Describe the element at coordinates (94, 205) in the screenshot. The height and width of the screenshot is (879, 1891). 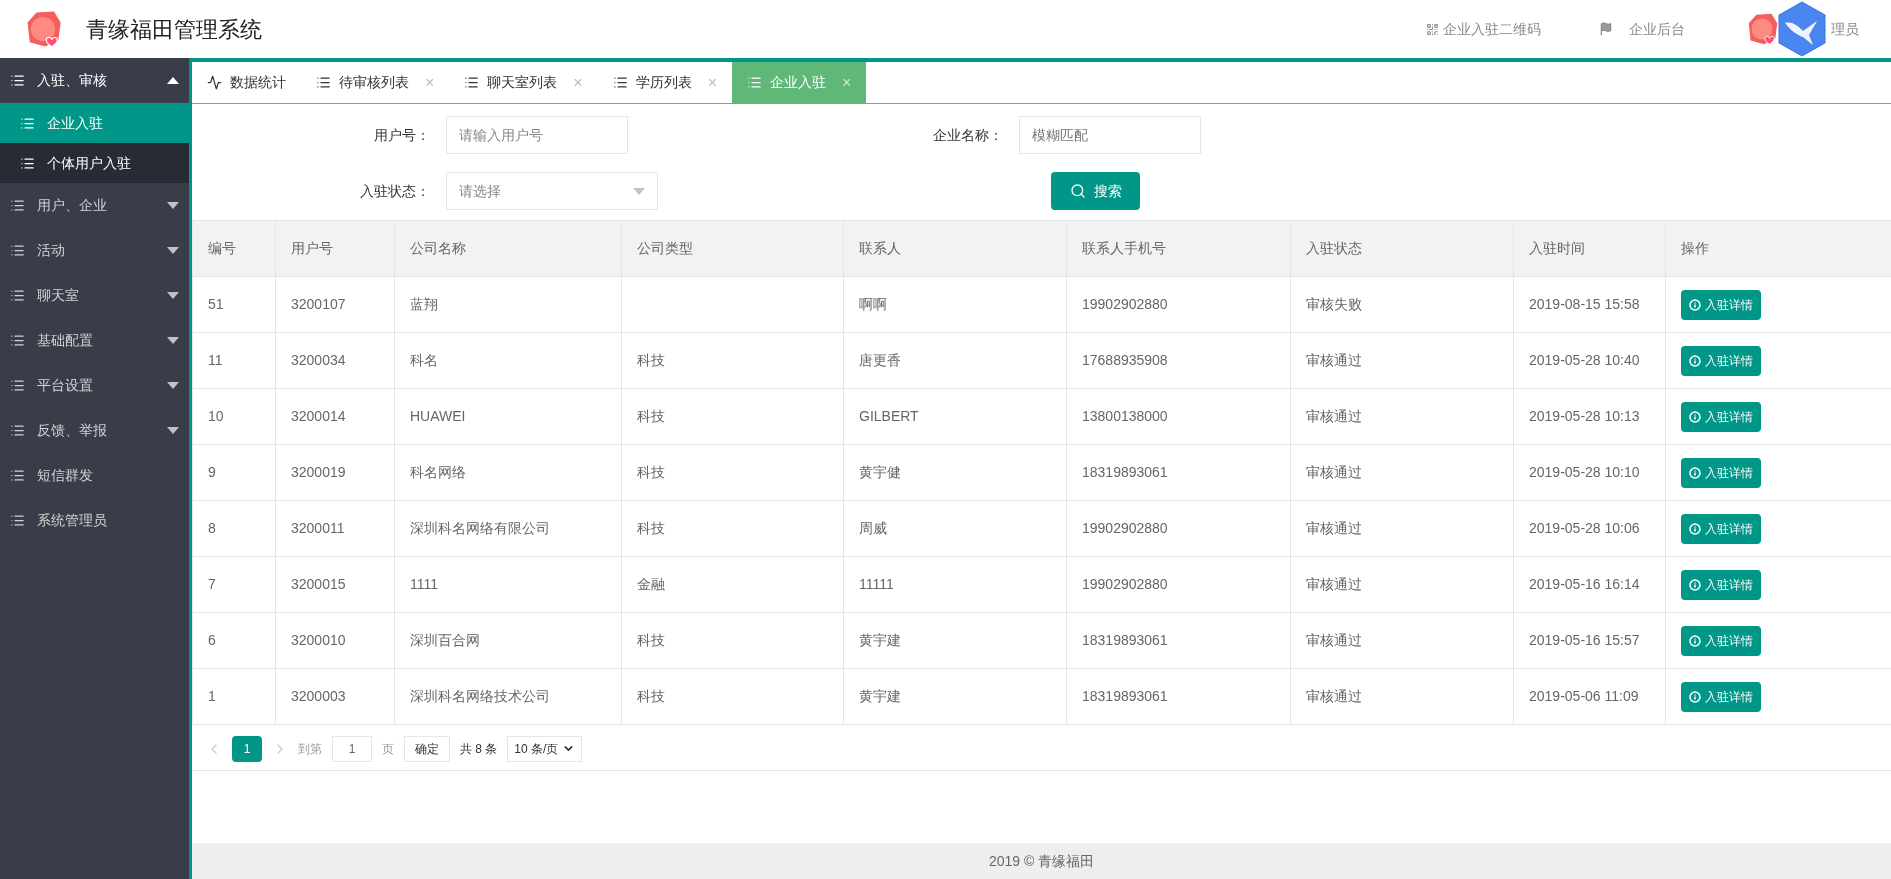
I see `sidebar-item: 用户、企业` at that location.